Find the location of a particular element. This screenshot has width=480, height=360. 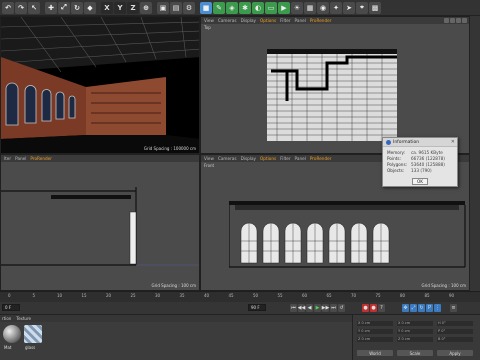

keyframe-selection-icon: ? is located at coordinates (381, 308).